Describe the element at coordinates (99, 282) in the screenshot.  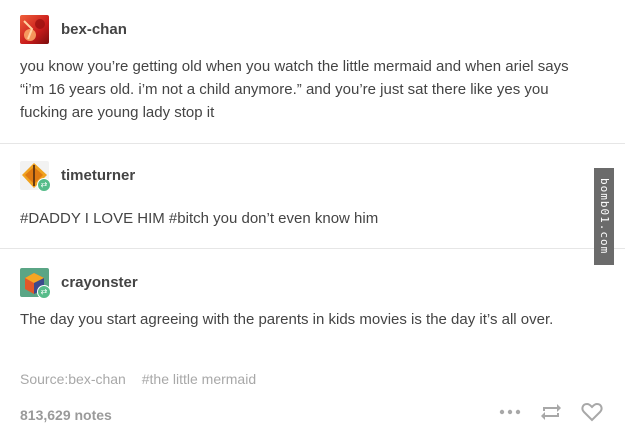
I see `post-username: crayonster` at that location.